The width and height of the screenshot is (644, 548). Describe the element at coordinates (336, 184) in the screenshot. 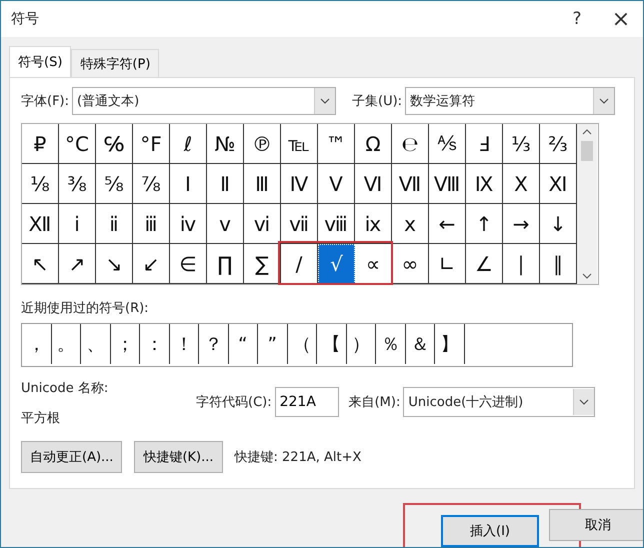

I see `symbol-cell: Ⅴ` at that location.